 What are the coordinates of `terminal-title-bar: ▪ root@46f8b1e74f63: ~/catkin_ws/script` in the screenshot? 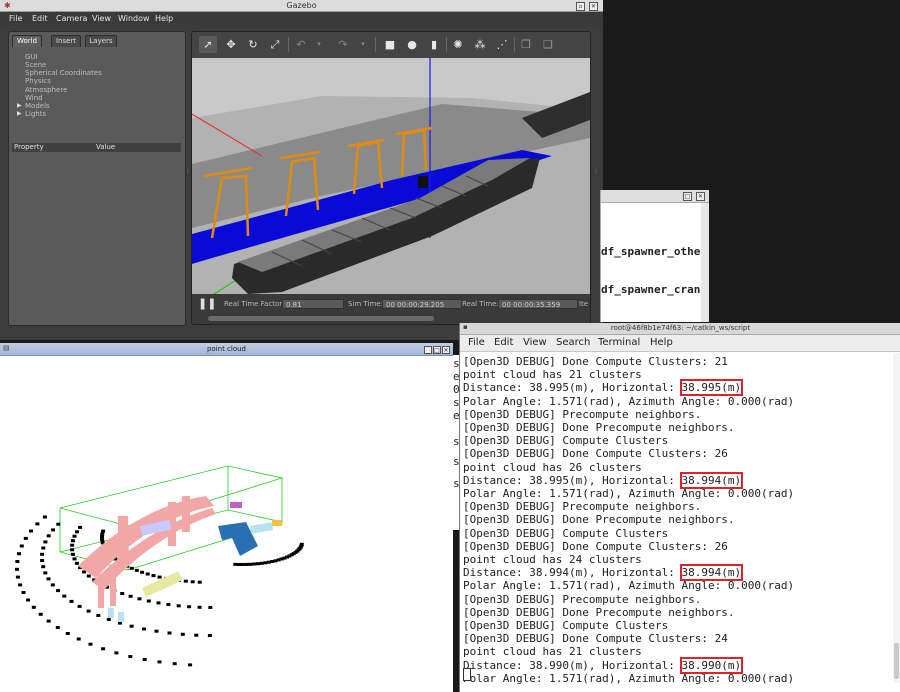 It's located at (680, 329).